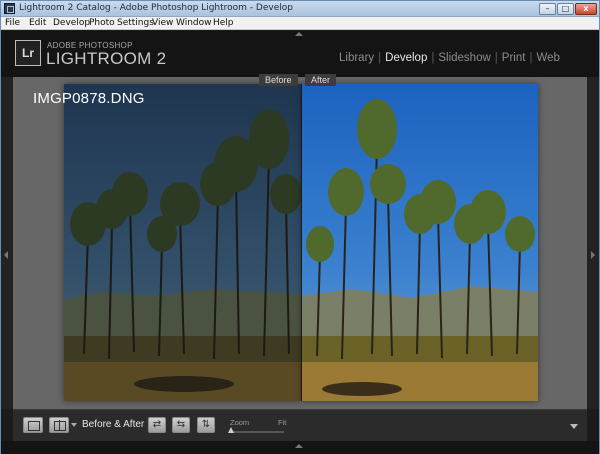 This screenshot has width=600, height=454. I want to click on image-filename: IMGP0878.DNG, so click(89, 98).